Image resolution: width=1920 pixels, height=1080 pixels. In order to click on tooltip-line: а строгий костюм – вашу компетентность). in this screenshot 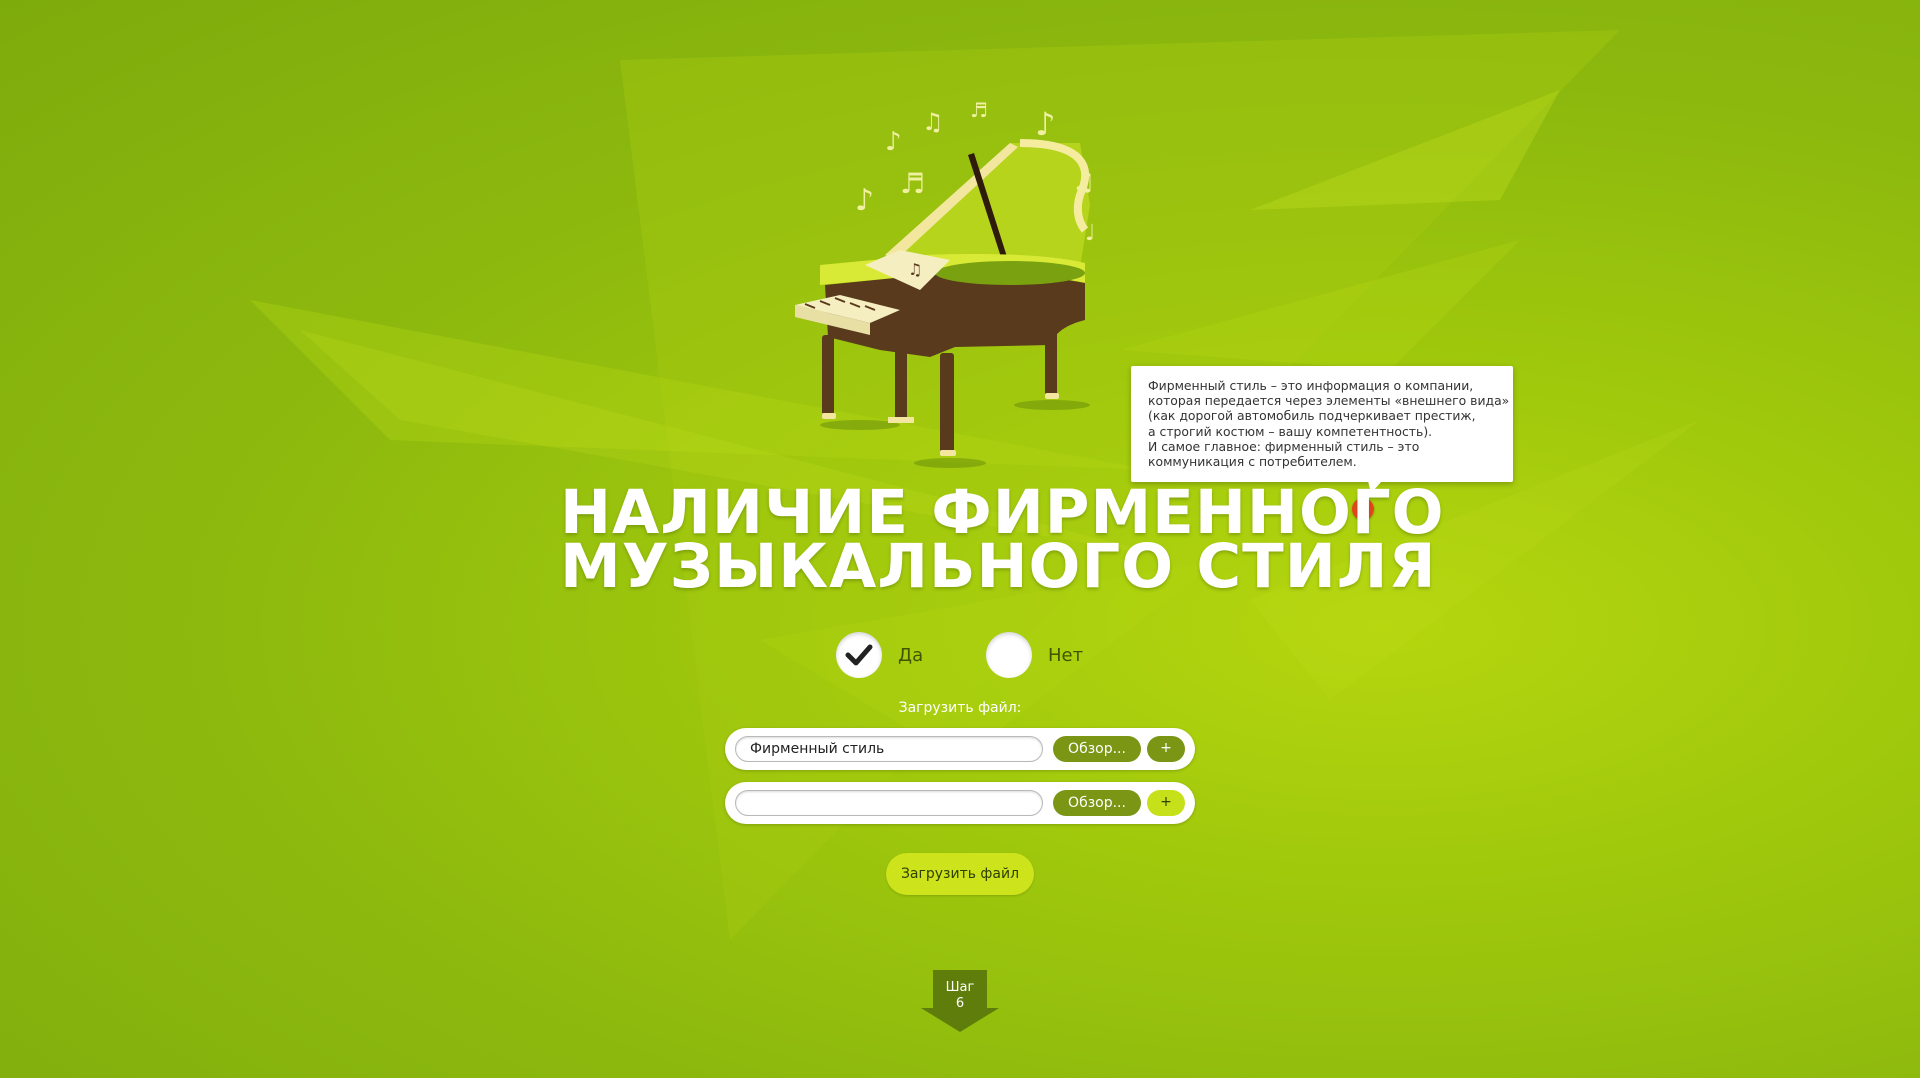, I will do `click(1290, 431)`.